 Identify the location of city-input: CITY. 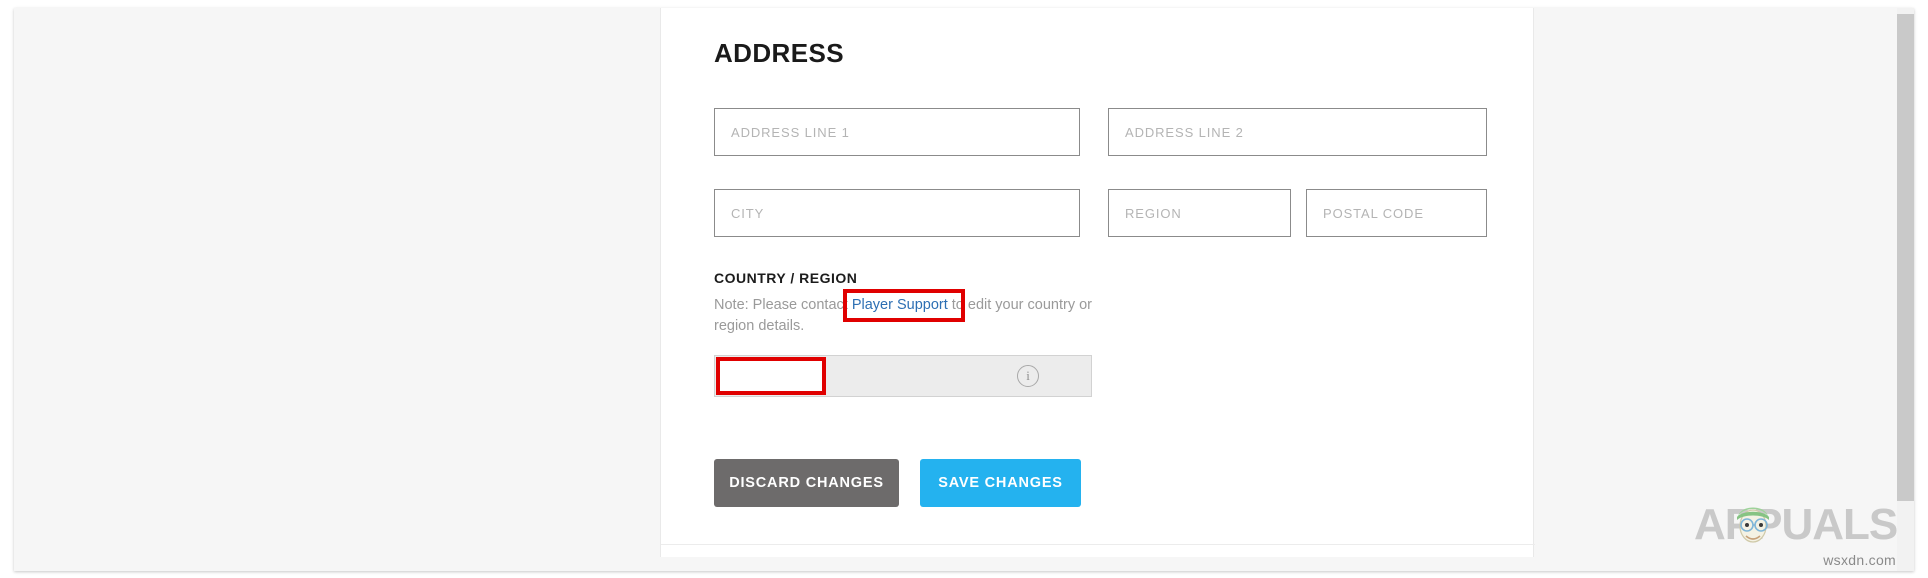
(897, 213).